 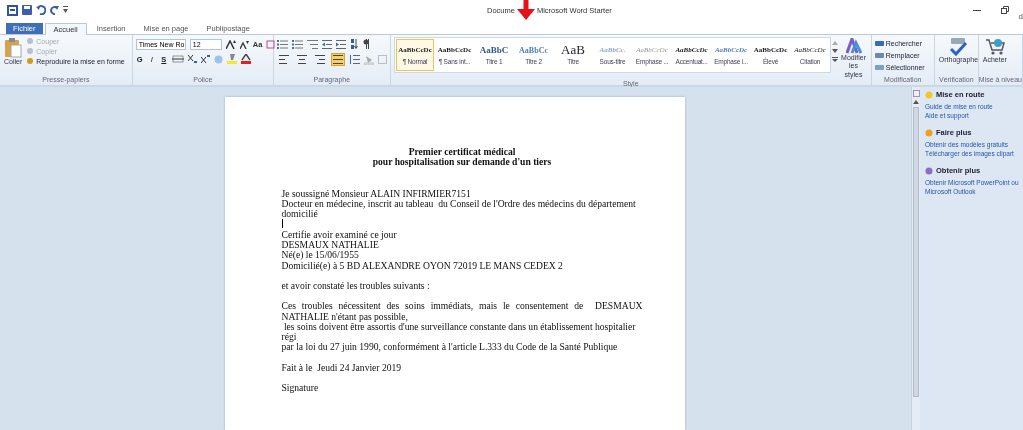 I want to click on document-text-line: domicilié, so click(x=300, y=214).